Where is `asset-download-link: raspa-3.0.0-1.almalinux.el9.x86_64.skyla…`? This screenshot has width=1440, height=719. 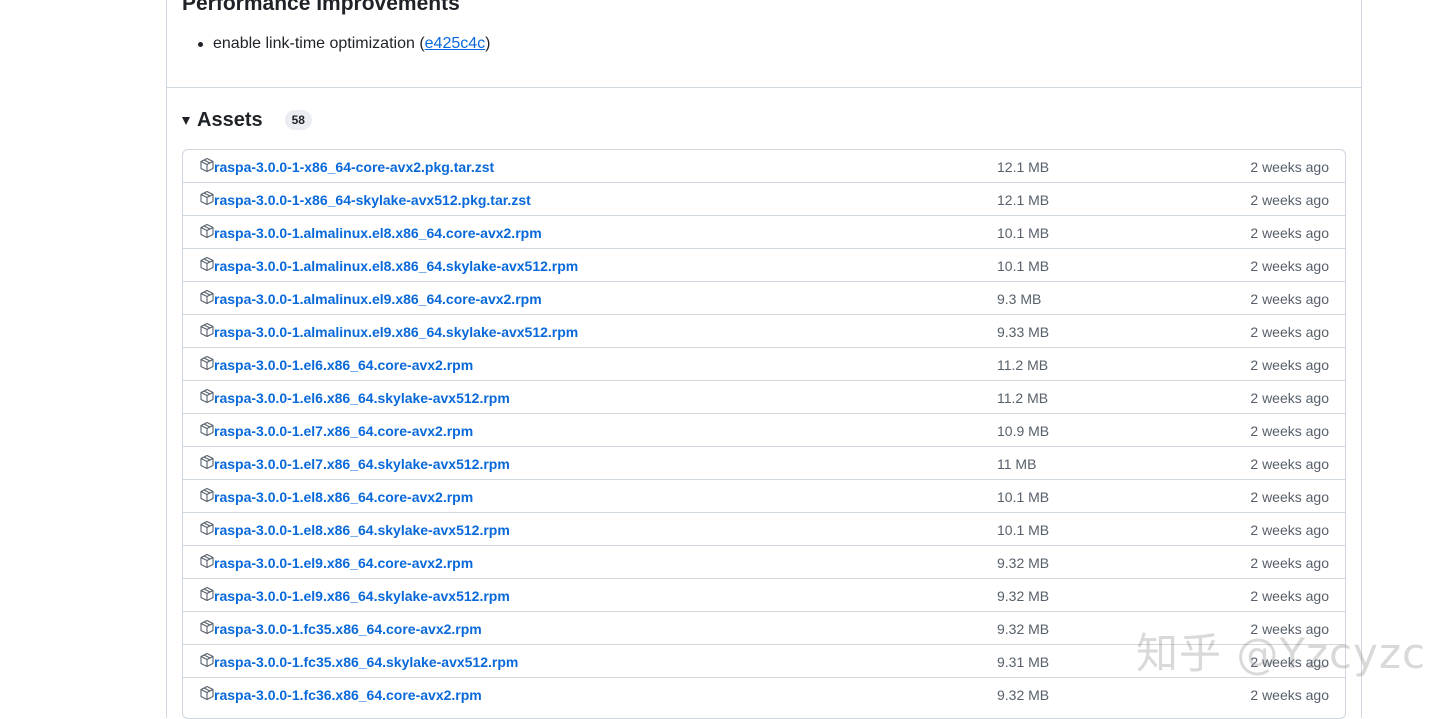 asset-download-link: raspa-3.0.0-1.almalinux.el9.x86_64.skyla… is located at coordinates (396, 332).